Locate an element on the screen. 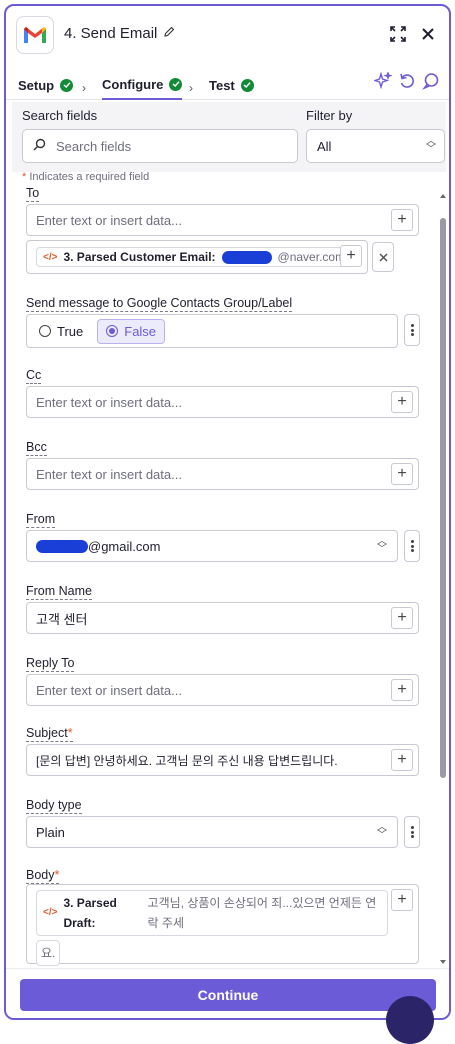 The image size is (455, 1044). field-label-cc: Cc is located at coordinates (34, 376).